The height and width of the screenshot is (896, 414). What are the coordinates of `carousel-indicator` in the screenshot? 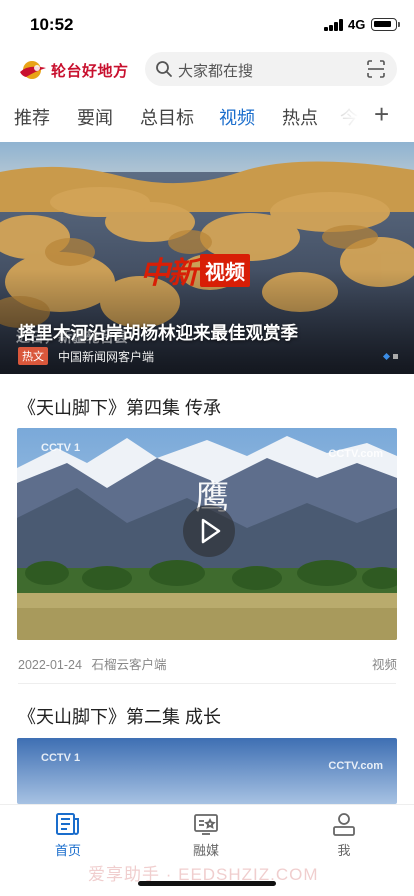 It's located at (390, 356).